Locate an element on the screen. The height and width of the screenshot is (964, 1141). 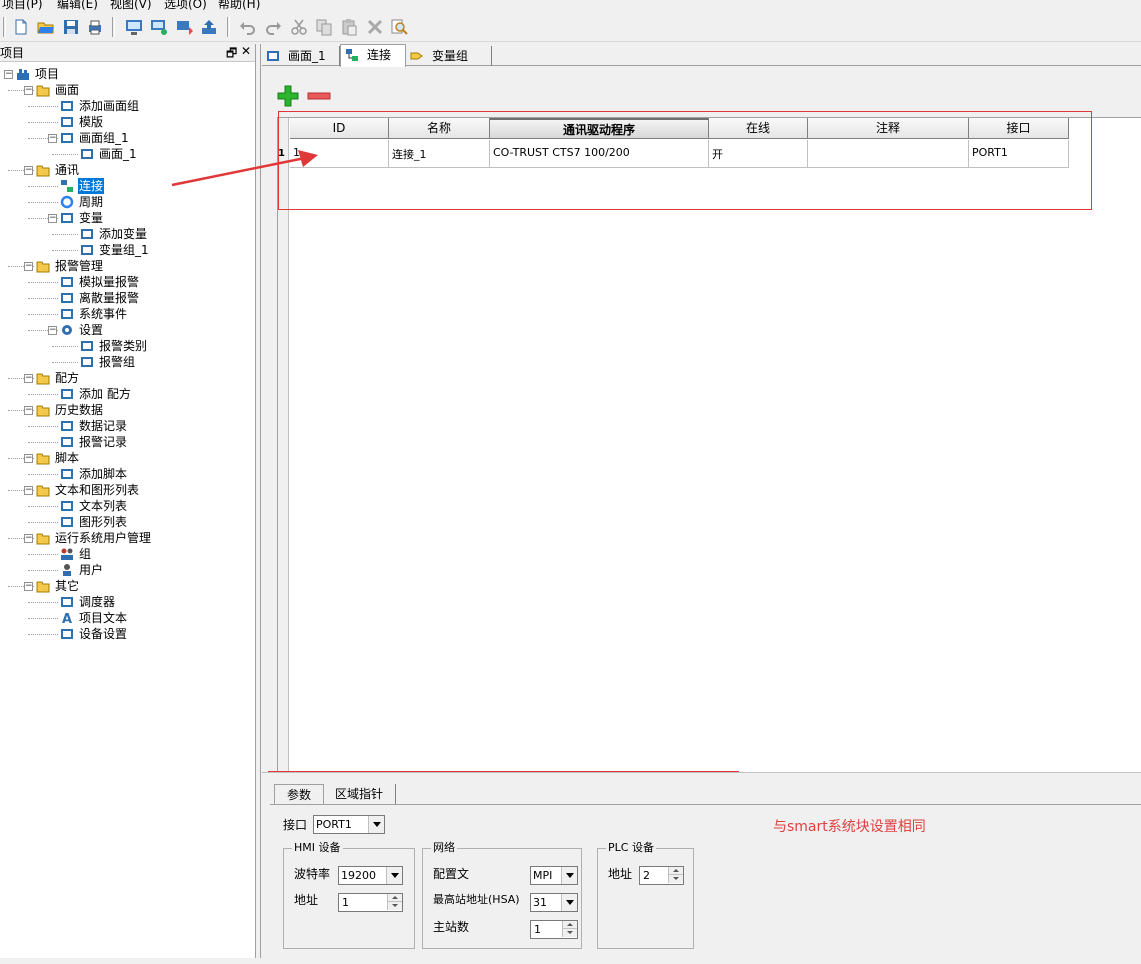
tree-item: 添加脚本 is located at coordinates (127, 474).